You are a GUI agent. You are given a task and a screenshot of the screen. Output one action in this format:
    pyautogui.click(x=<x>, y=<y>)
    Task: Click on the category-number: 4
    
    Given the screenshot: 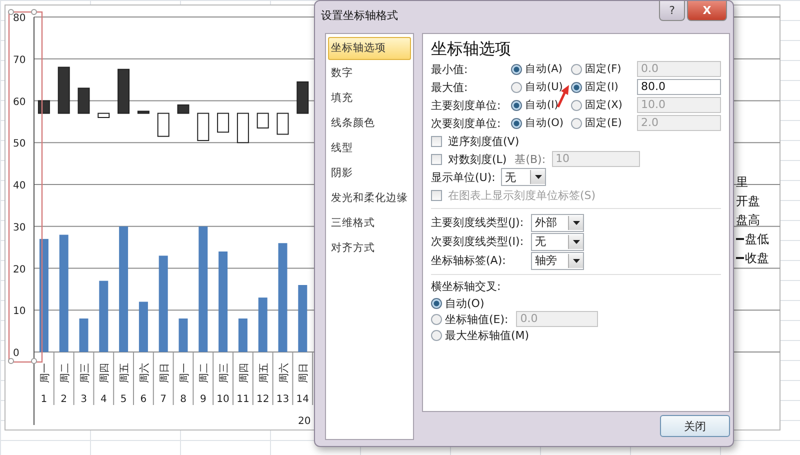 What is the action you would take?
    pyautogui.click(x=103, y=399)
    